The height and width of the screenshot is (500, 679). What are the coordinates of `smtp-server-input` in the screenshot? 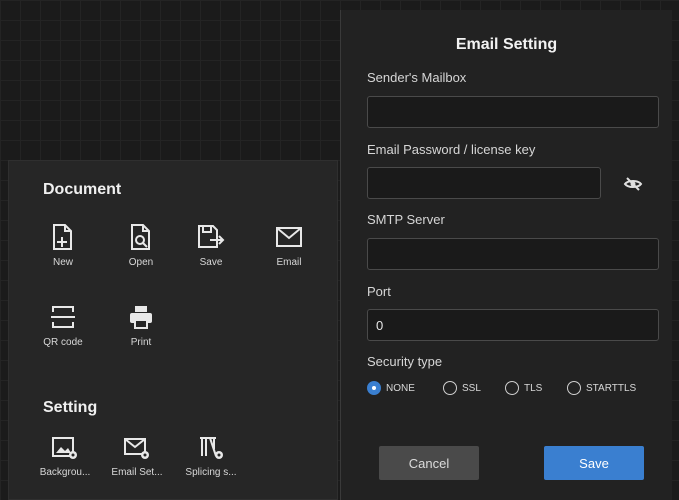 It's located at (513, 254).